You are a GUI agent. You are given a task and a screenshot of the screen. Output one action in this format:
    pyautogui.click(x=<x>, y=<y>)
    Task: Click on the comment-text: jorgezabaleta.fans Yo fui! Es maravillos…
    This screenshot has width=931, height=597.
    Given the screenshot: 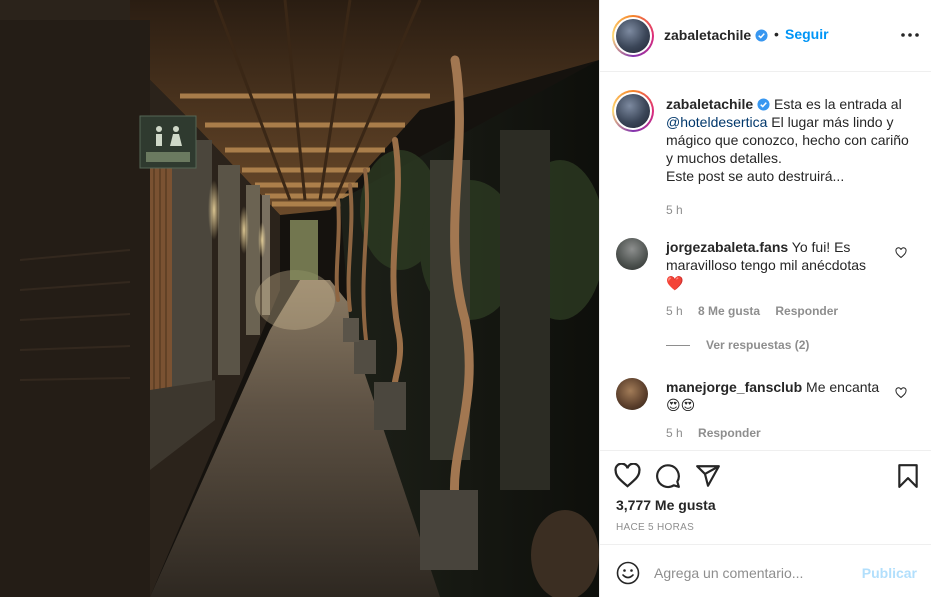 What is the action you would take?
    pyautogui.click(x=778, y=265)
    